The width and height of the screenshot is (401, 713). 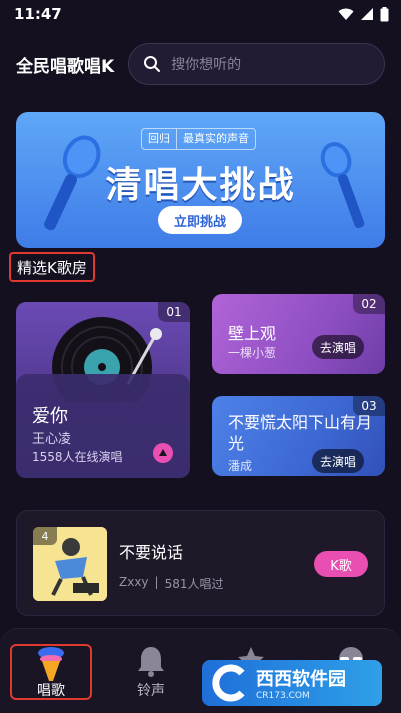 I want to click on header: 全民唱歌唱K 搜你想听的, so click(x=200, y=64).